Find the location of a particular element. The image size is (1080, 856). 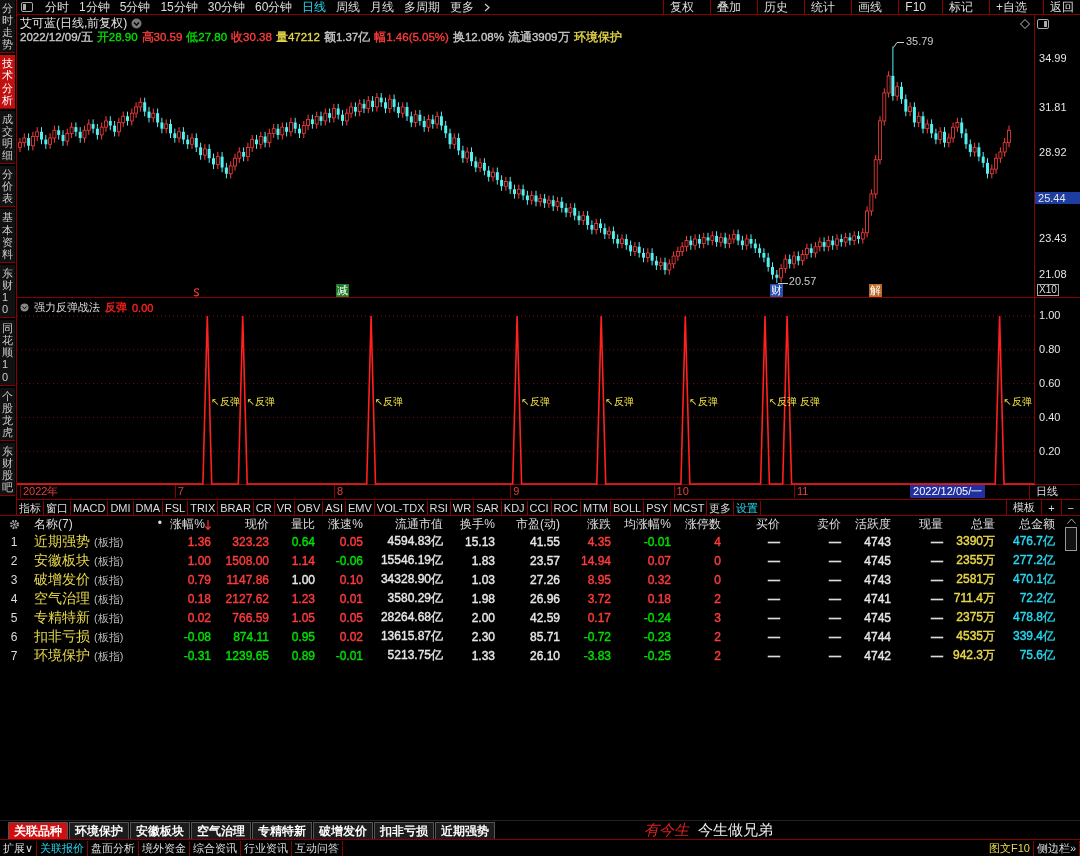

sector-name: 环境保护 is located at coordinates (62, 655).